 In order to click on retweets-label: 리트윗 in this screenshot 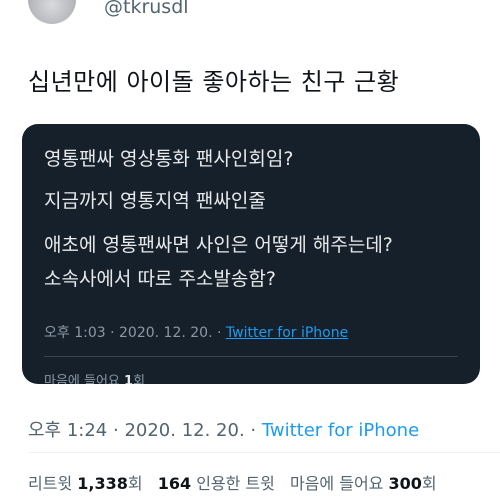, I will do `click(50, 483)`.